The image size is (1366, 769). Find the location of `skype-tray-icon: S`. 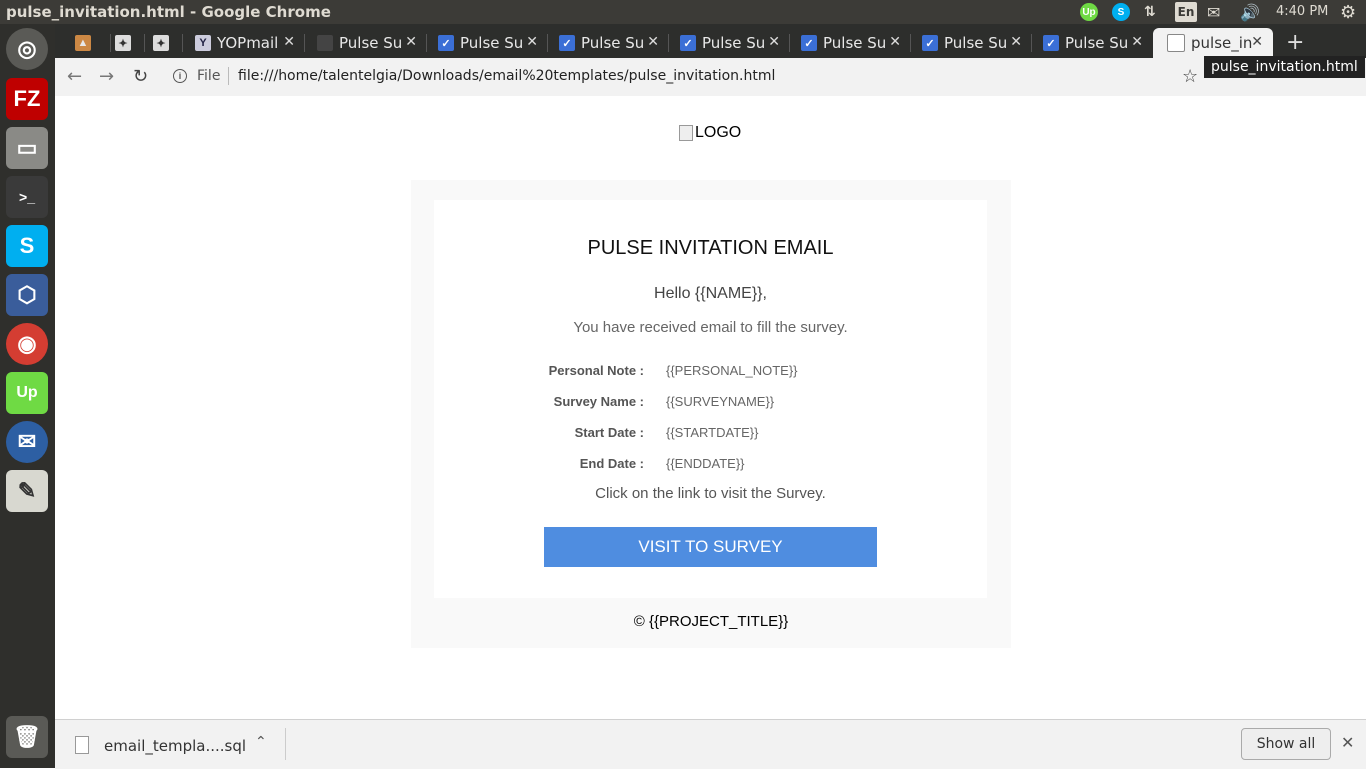

skype-tray-icon: S is located at coordinates (1121, 12).